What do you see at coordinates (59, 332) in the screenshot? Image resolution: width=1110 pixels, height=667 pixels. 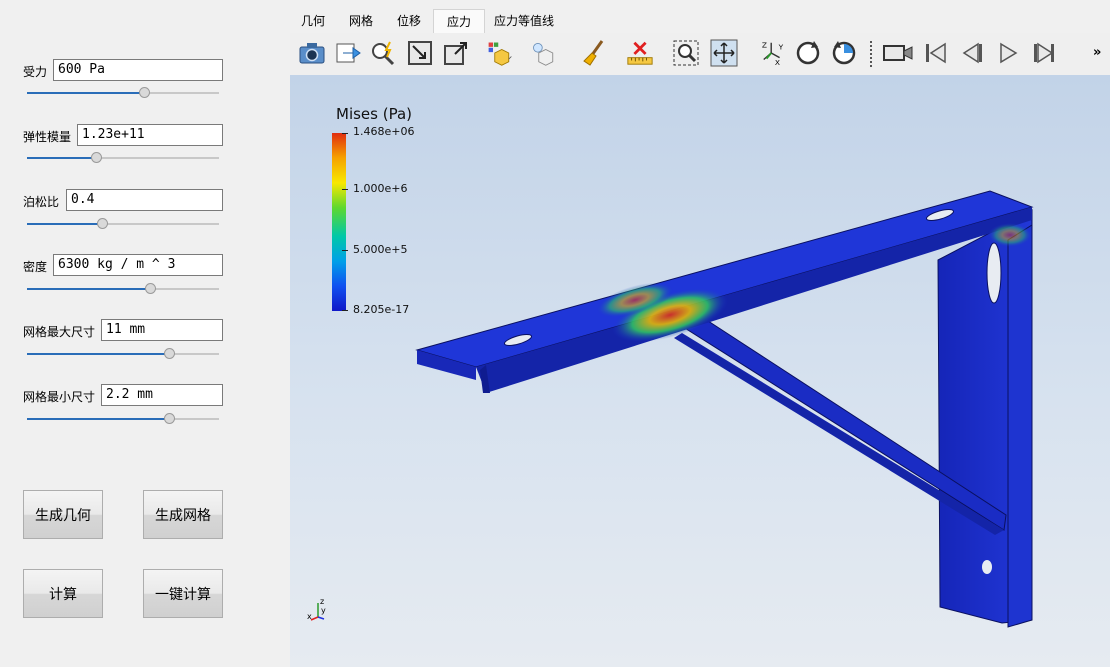 I see `max-mesh-size-label: 网格最大尺寸` at bounding box center [59, 332].